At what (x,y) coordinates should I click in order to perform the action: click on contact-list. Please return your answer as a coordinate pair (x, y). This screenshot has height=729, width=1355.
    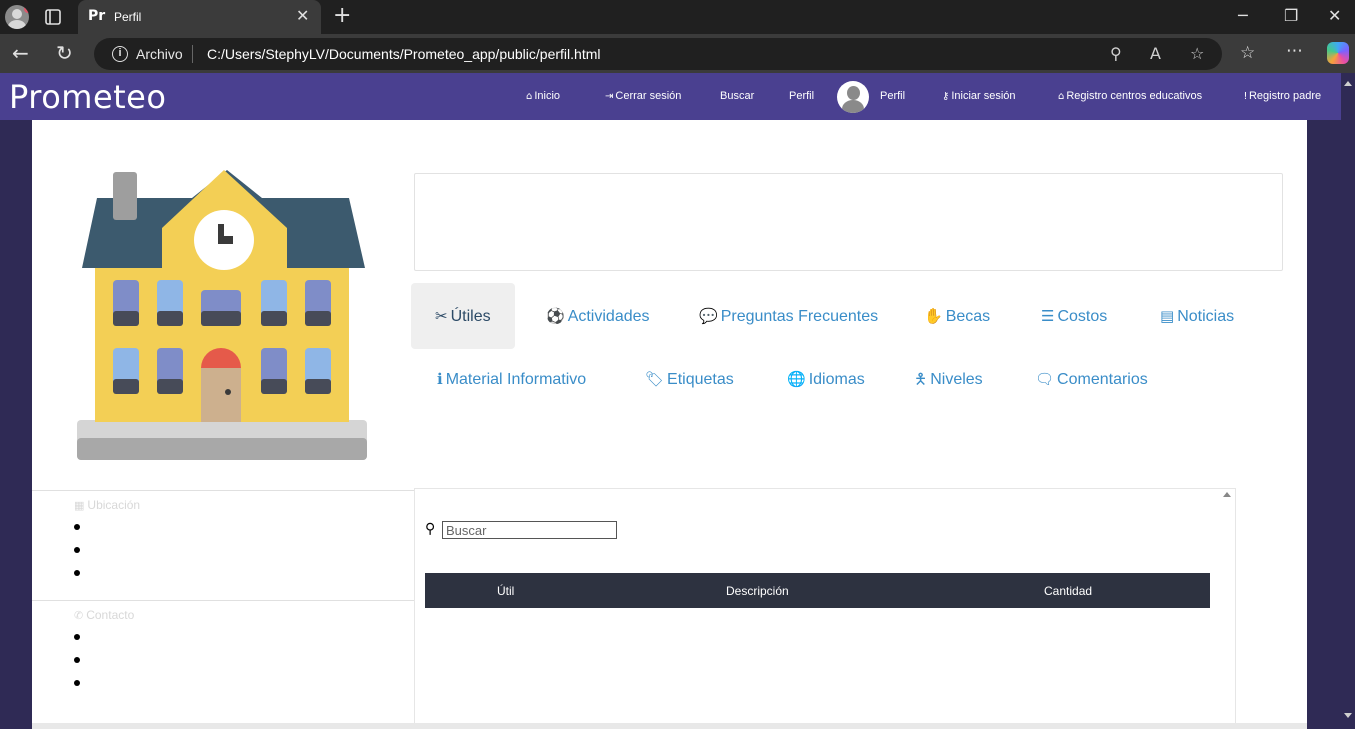
    Looking at the image, I should click on (77, 668).